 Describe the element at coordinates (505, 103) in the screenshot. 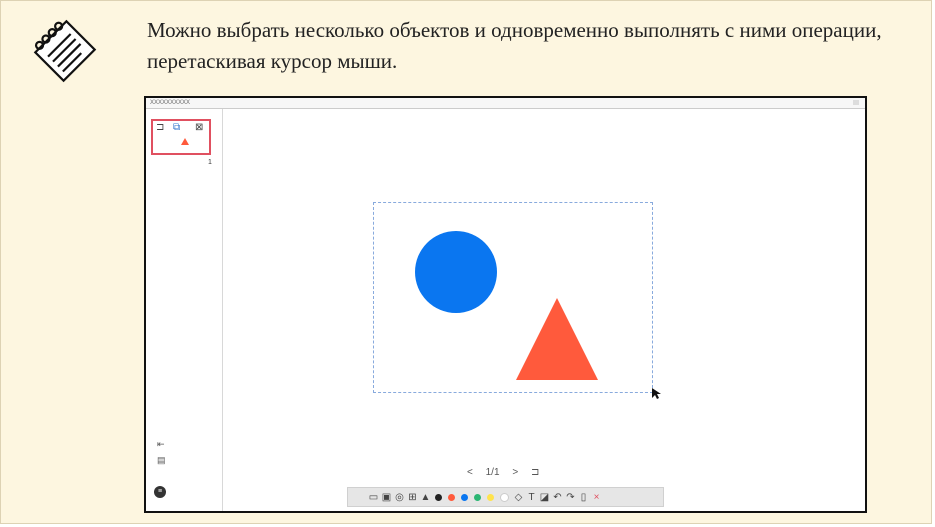

I see `window-titlebar: XXXXXXXXXX` at that location.